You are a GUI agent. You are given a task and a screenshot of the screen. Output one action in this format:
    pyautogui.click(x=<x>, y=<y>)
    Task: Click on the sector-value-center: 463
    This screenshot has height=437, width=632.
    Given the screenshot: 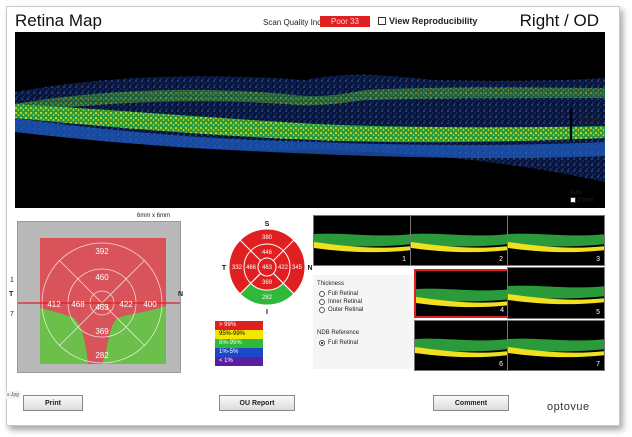 What is the action you would take?
    pyautogui.click(x=267, y=268)
    